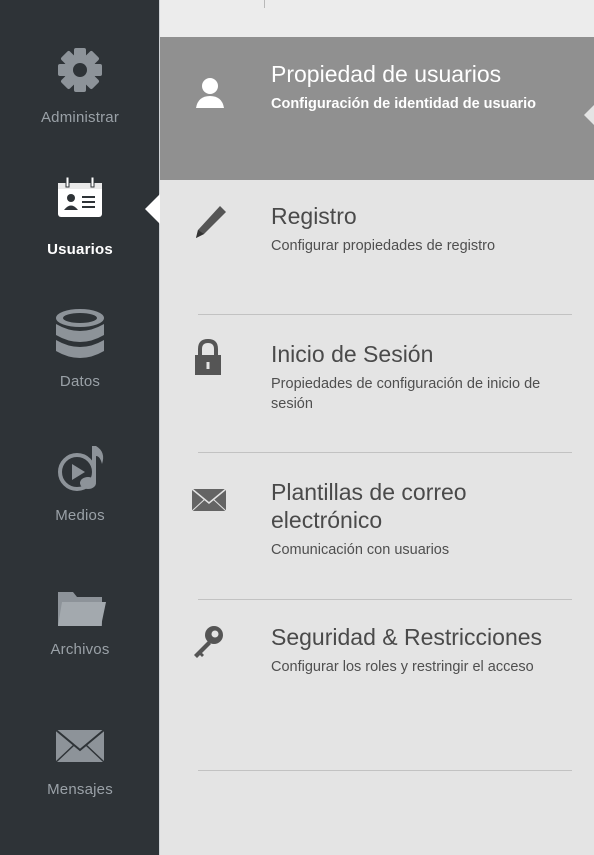 The image size is (594, 855). What do you see at coordinates (80, 249) in the screenshot?
I see `sidebar-item-label: Usuarios` at bounding box center [80, 249].